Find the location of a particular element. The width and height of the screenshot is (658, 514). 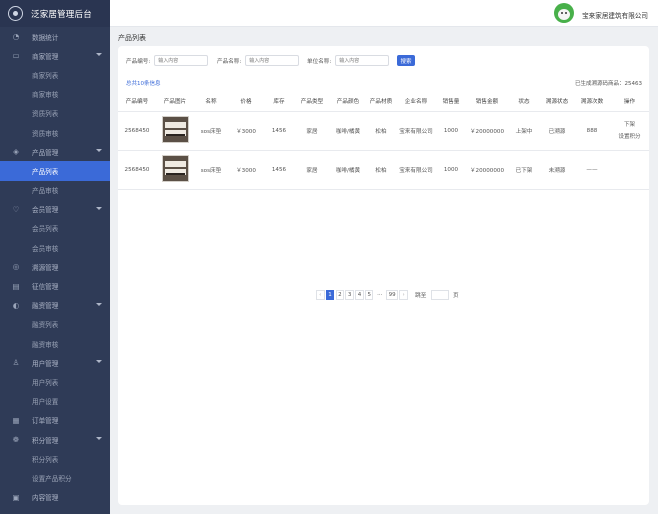

sidebar-item-0: ◔ 数据统计 is located at coordinates (55, 36).